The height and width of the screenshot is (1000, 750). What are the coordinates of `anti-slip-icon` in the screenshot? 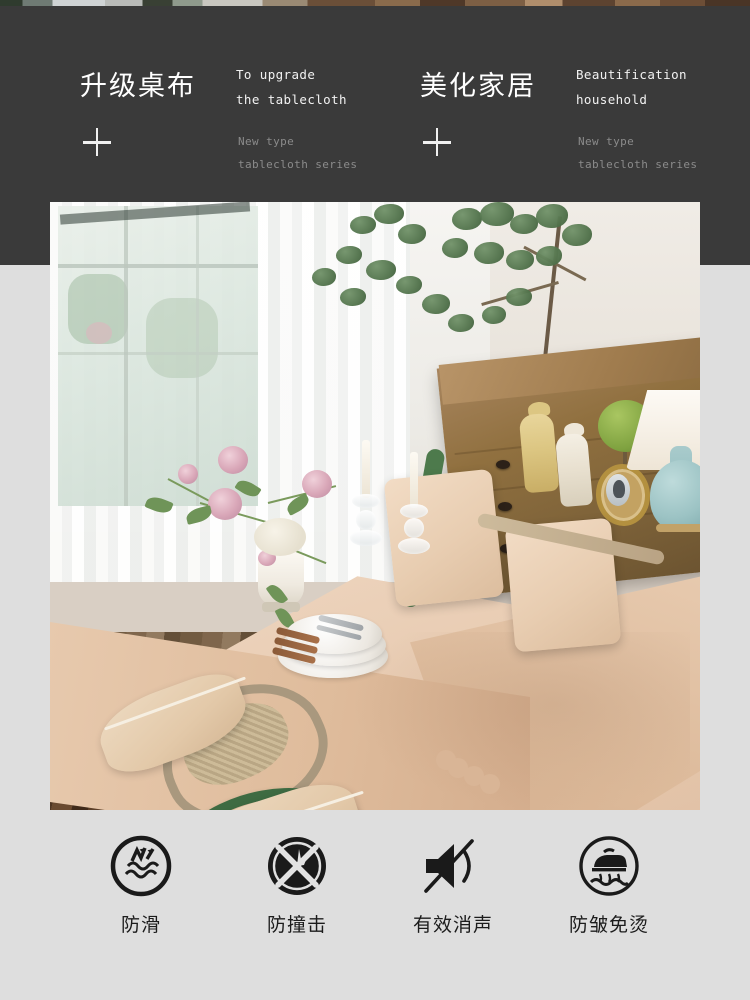 It's located at (141, 866).